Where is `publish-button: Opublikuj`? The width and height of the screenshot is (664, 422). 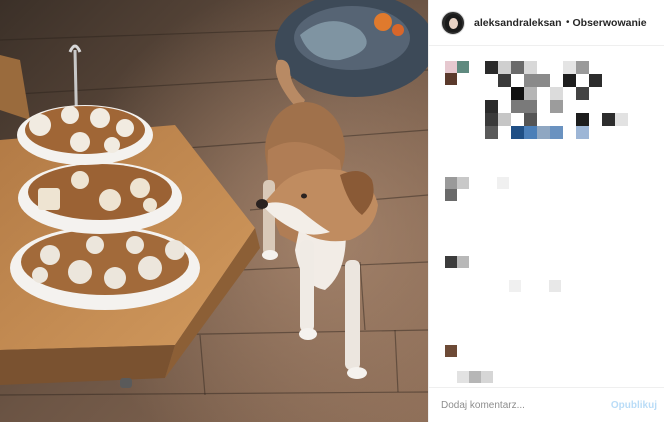 publish-button: Opublikuj is located at coordinates (634, 405).